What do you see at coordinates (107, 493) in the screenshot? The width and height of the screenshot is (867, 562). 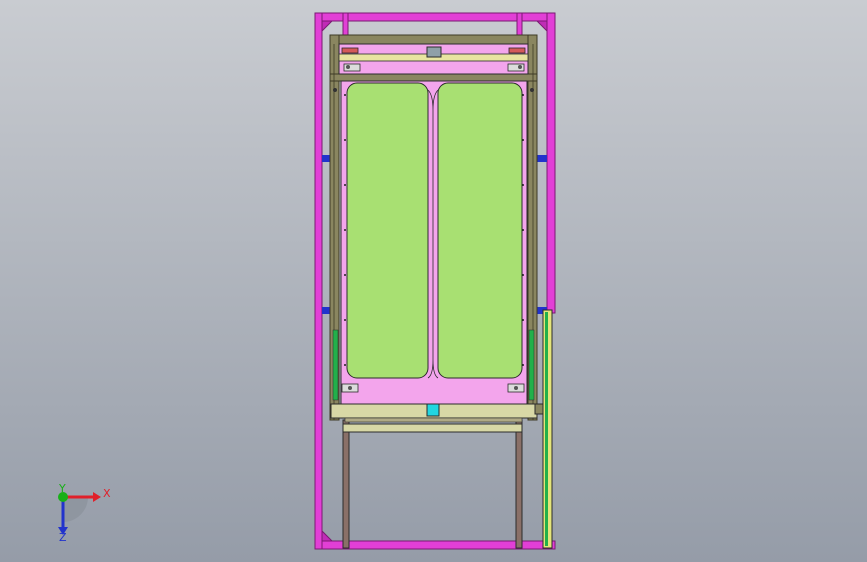 I see `triad-x-label: X` at bounding box center [107, 493].